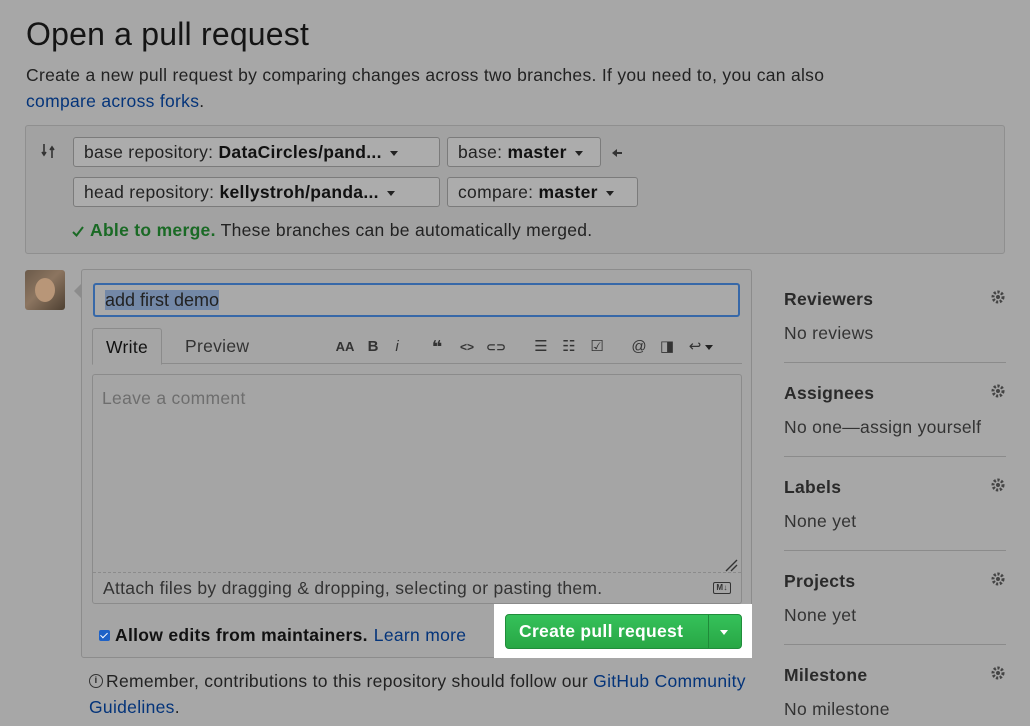 Image resolution: width=1030 pixels, height=726 pixels. Describe the element at coordinates (623, 631) in the screenshot. I see `create-pull-request-button: Create pull request` at that location.